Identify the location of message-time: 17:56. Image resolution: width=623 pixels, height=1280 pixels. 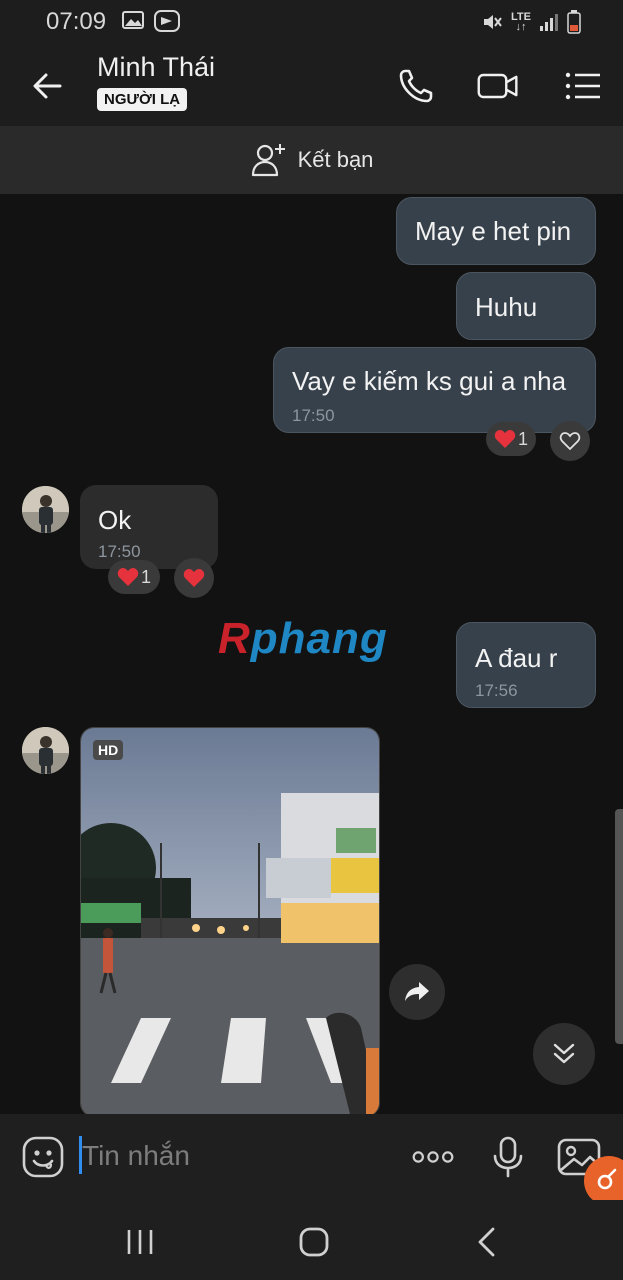
(496, 690).